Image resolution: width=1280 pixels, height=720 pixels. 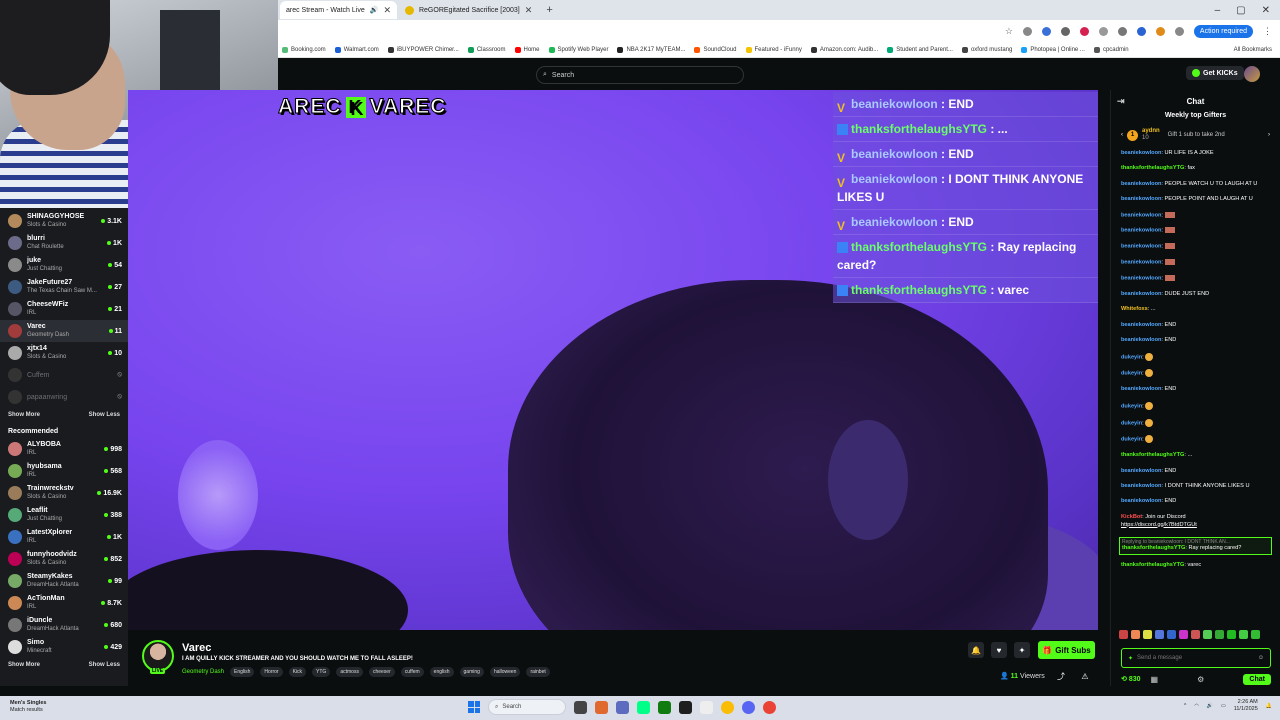 What do you see at coordinates (64, 647) in the screenshot?
I see `sidebar-channel: Simo Minecraft 429` at bounding box center [64, 647].